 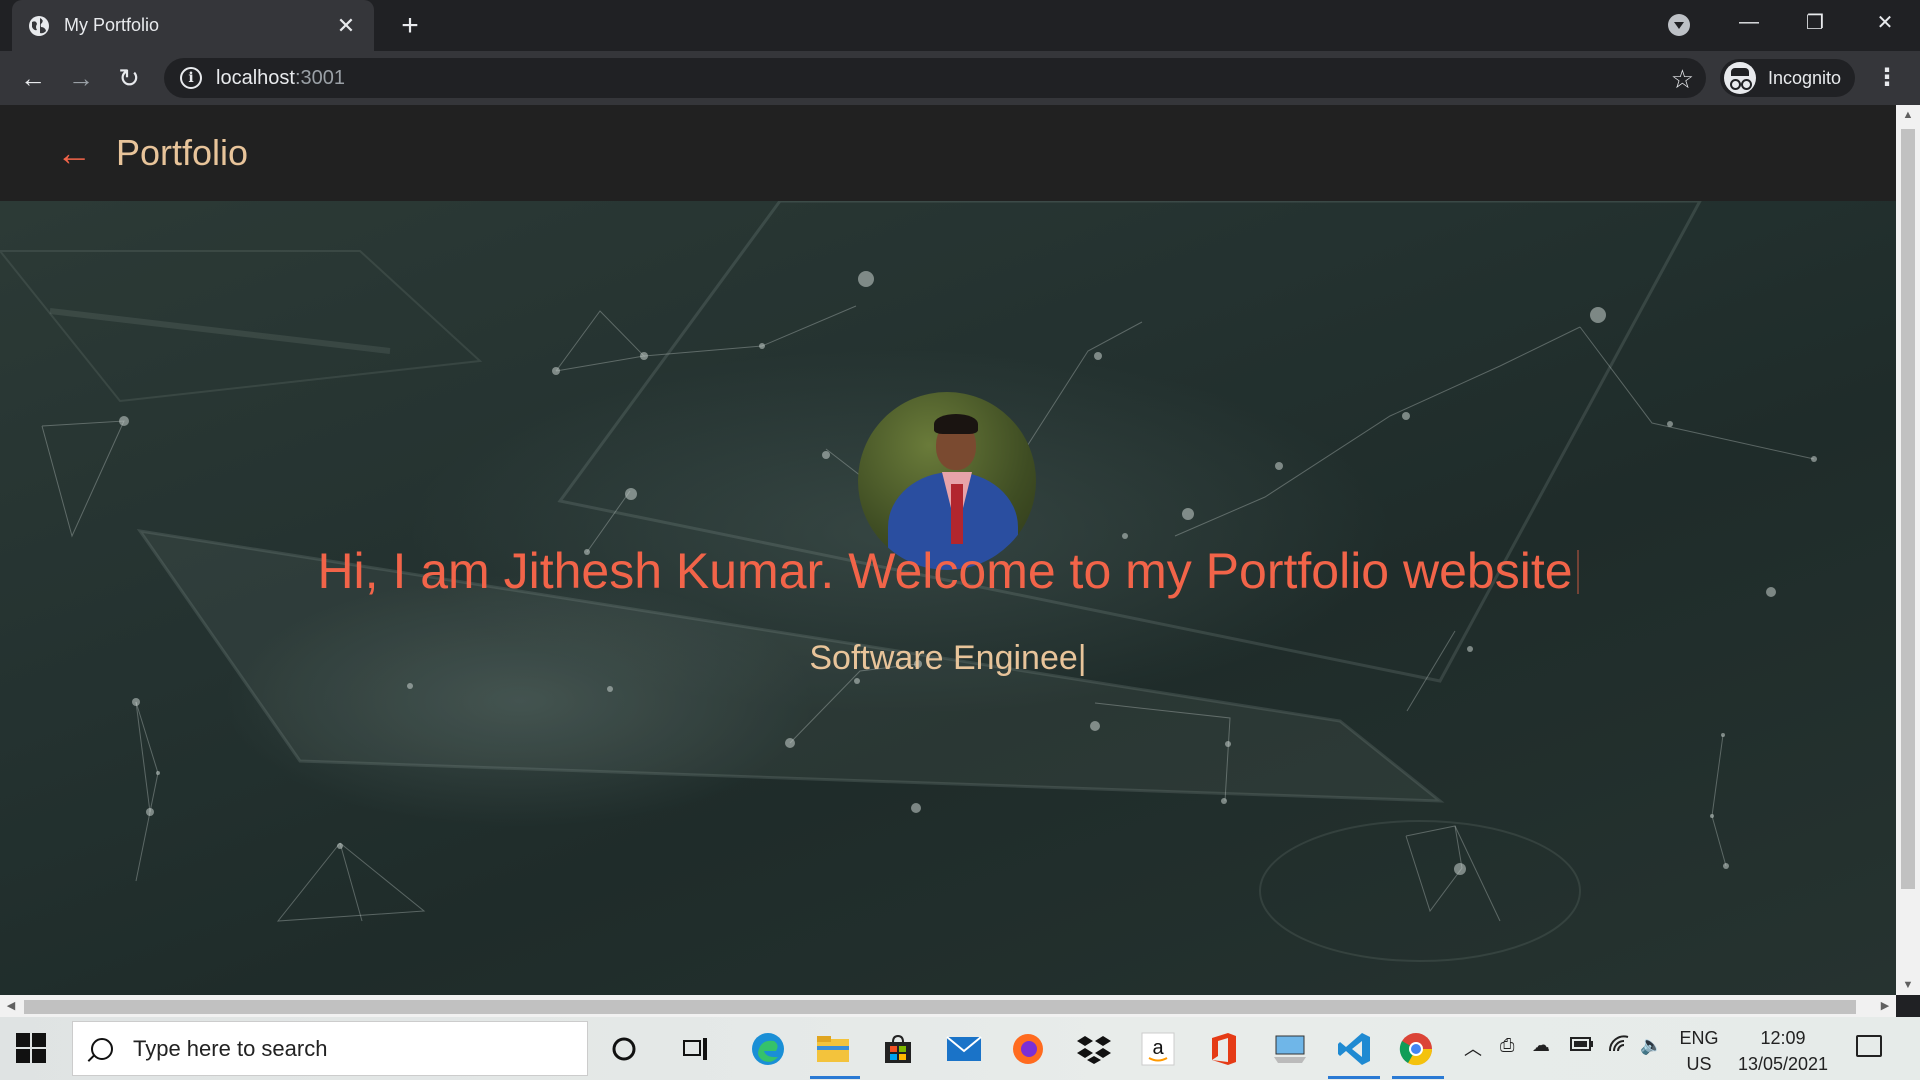 I want to click on file-explorer-icon, so click(x=833, y=1049).